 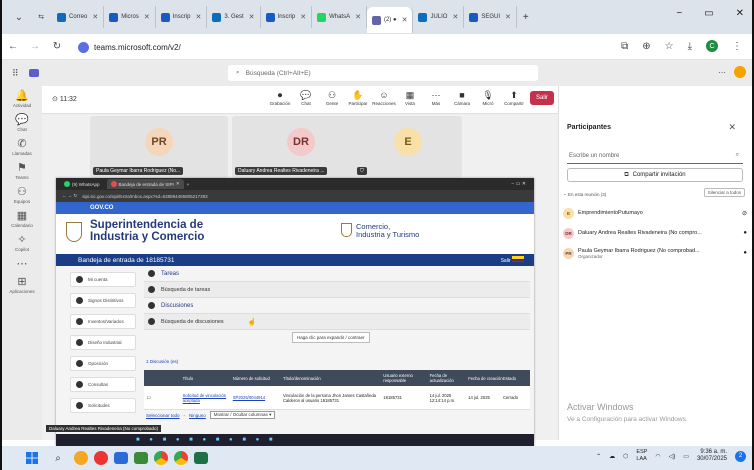 What do you see at coordinates (32, 458) in the screenshot?
I see `windows-start-icon` at bounding box center [32, 458].